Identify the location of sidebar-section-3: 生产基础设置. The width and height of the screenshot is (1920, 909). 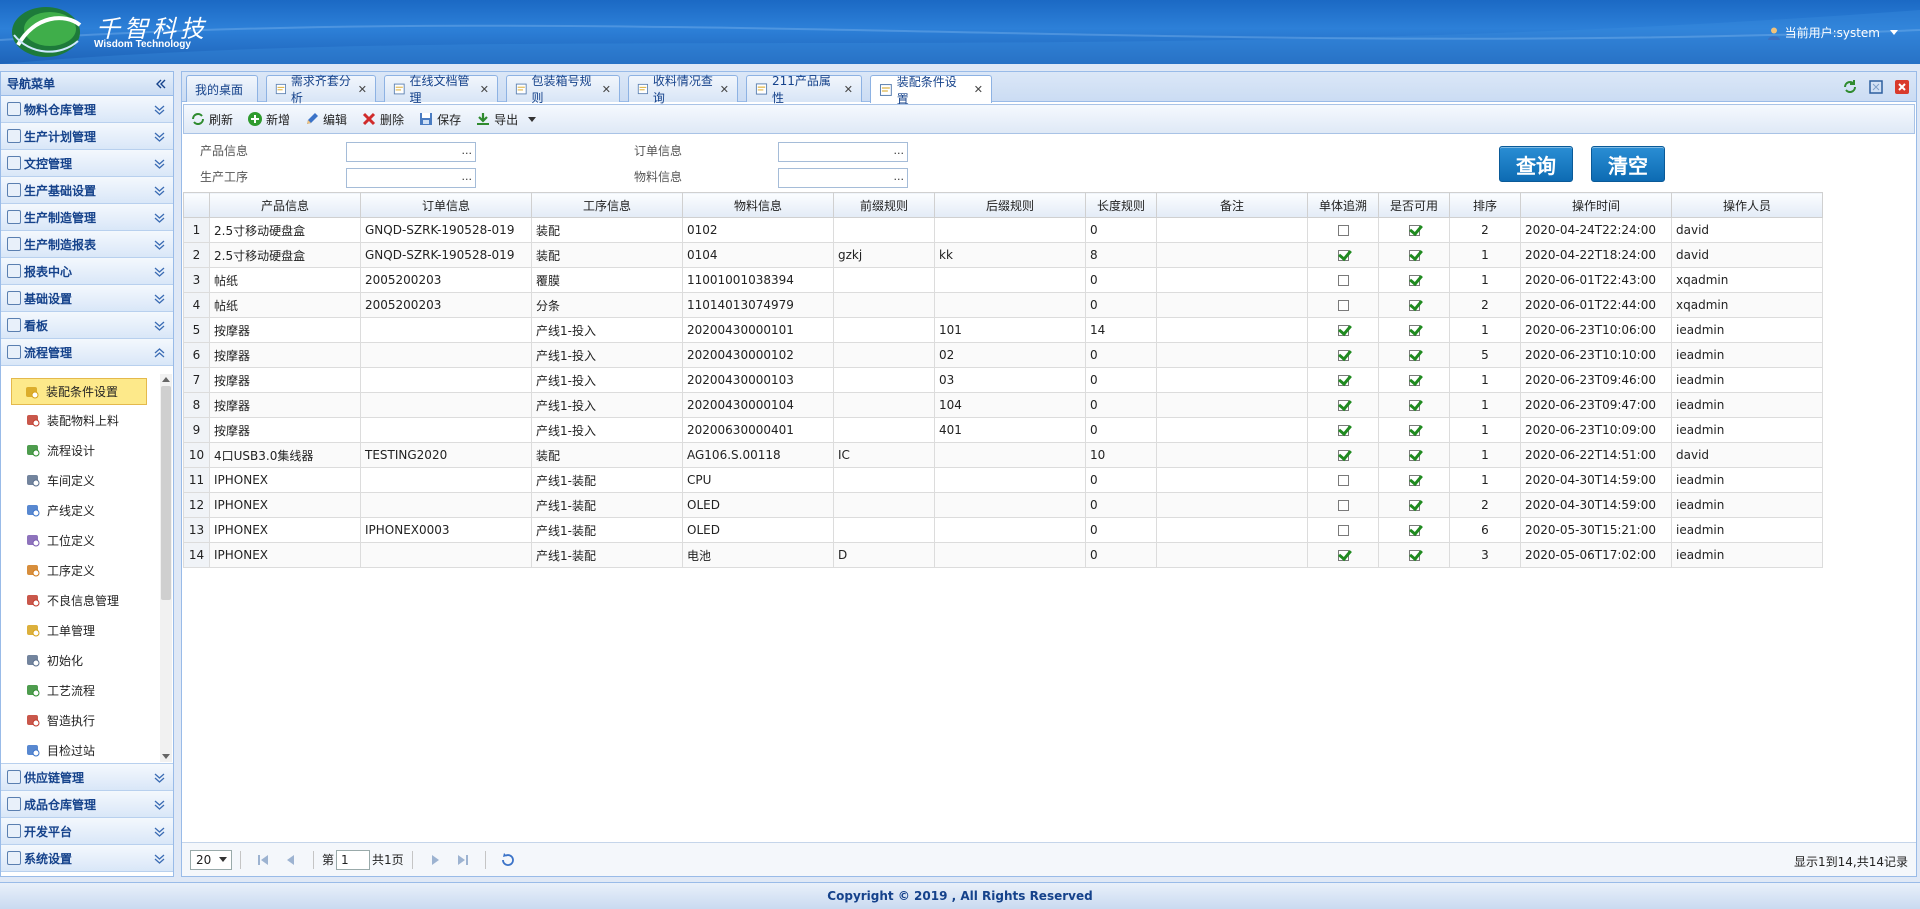
(87, 190).